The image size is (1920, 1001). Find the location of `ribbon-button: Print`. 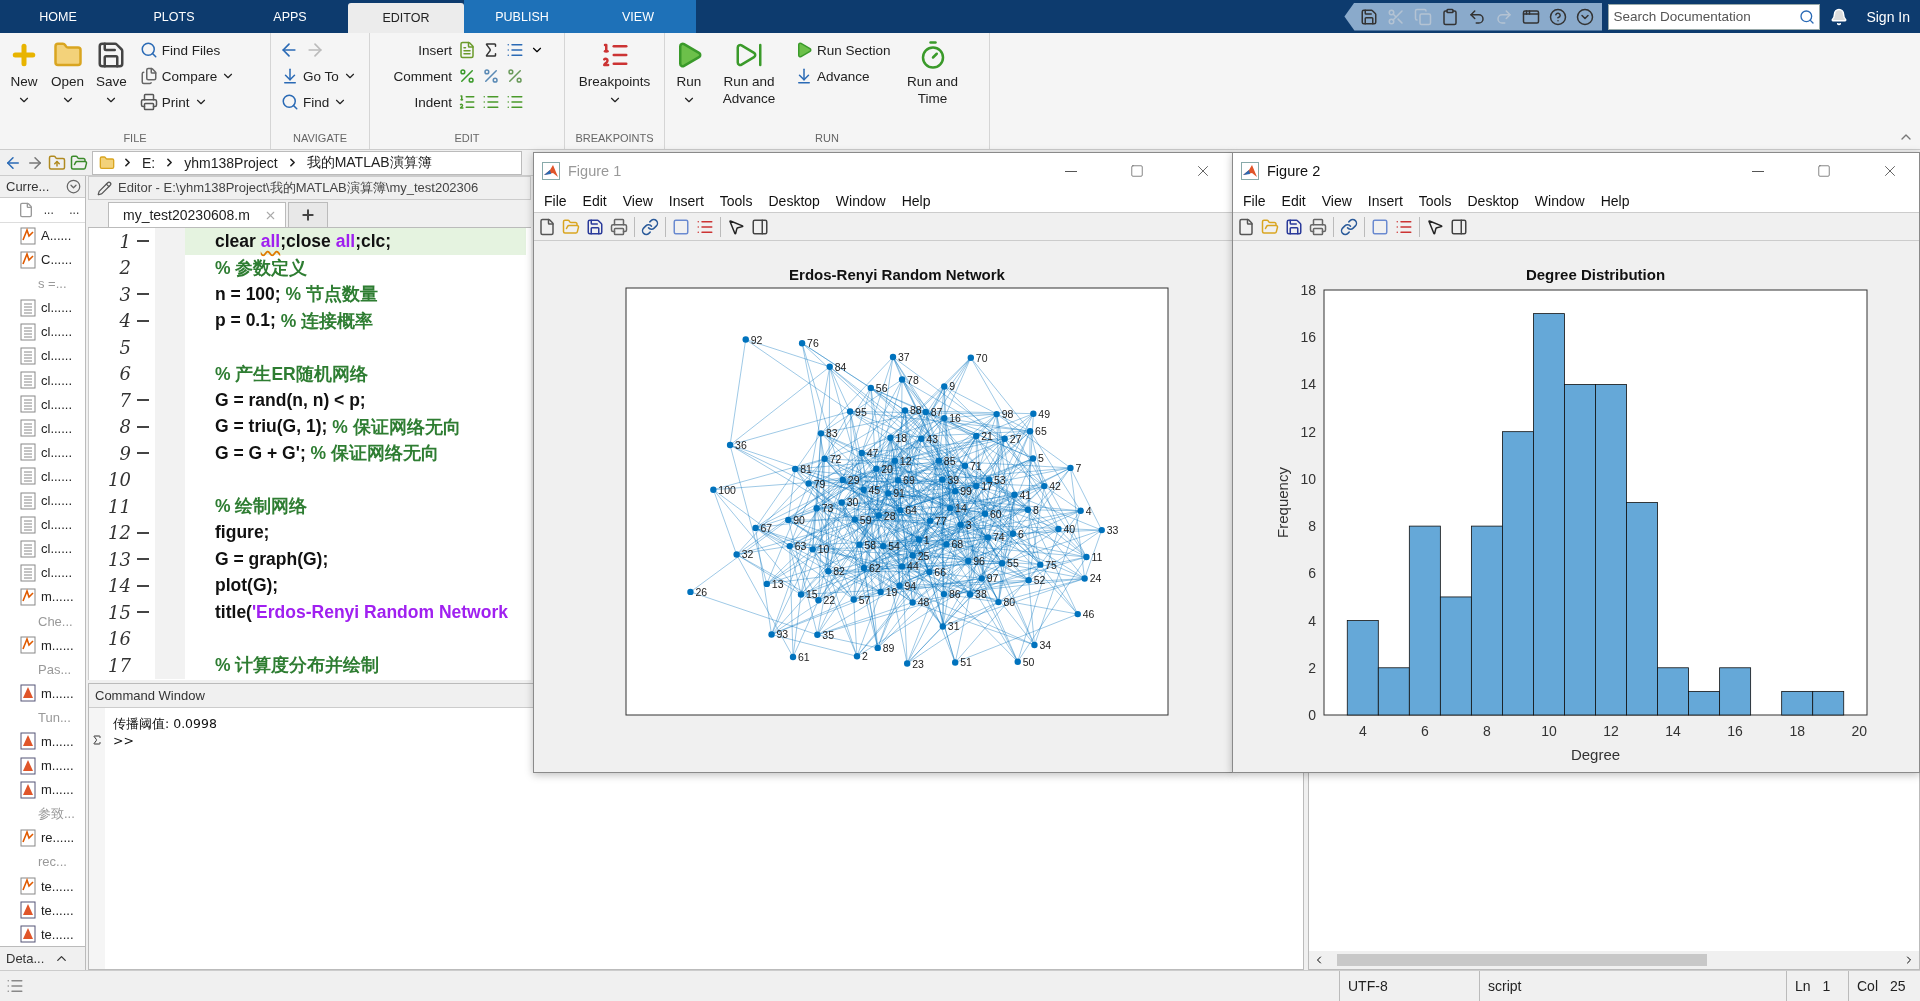

ribbon-button: Print is located at coordinates (187, 102).